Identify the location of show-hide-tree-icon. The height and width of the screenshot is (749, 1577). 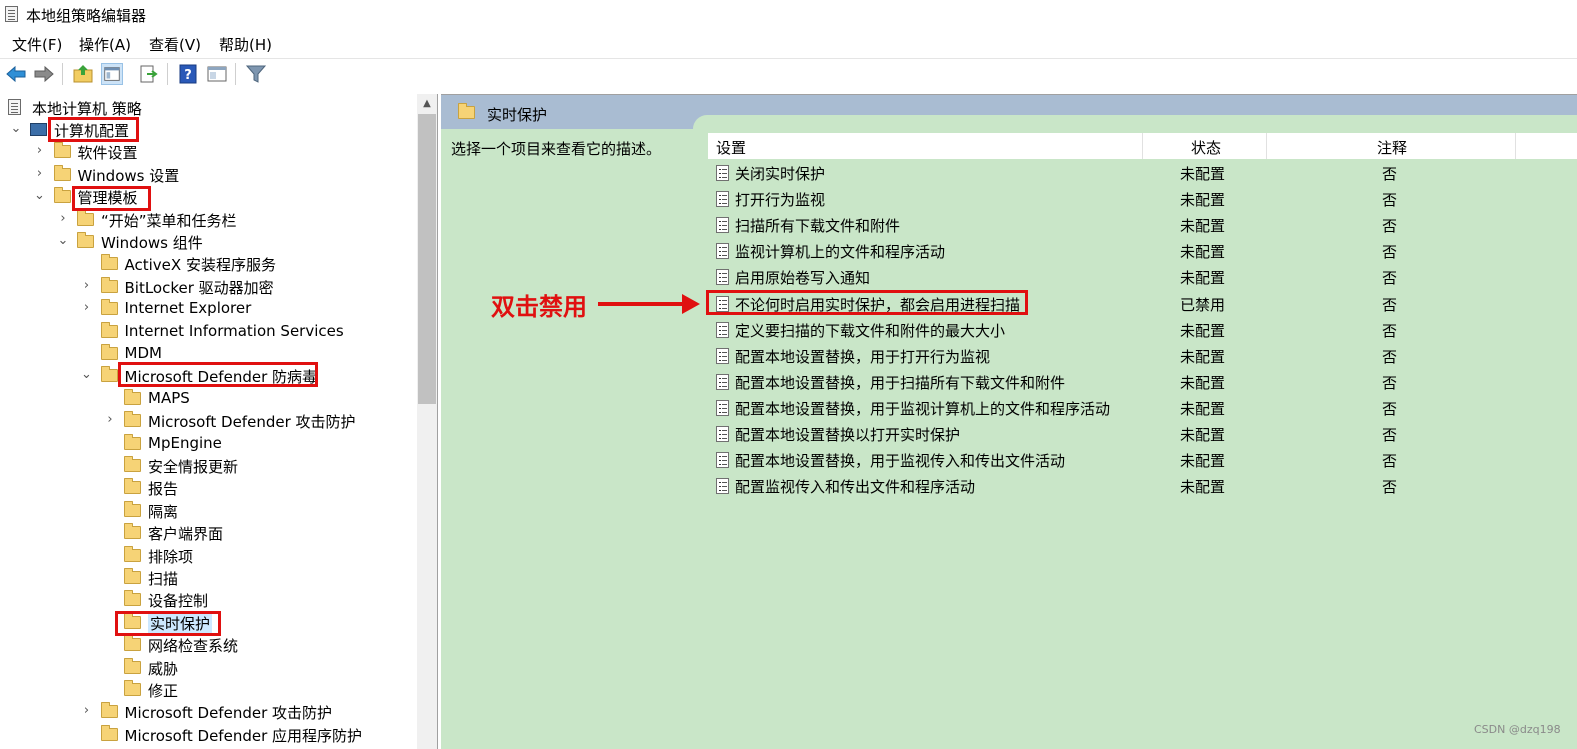
(112, 74).